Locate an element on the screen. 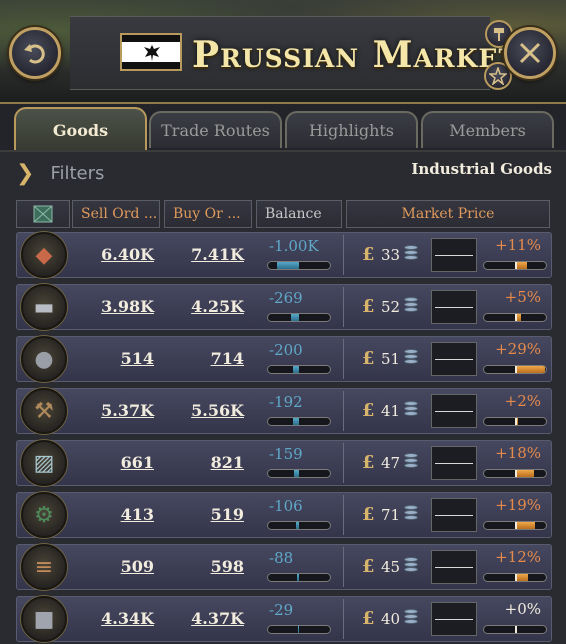  pin-icon is located at coordinates (499, 34).